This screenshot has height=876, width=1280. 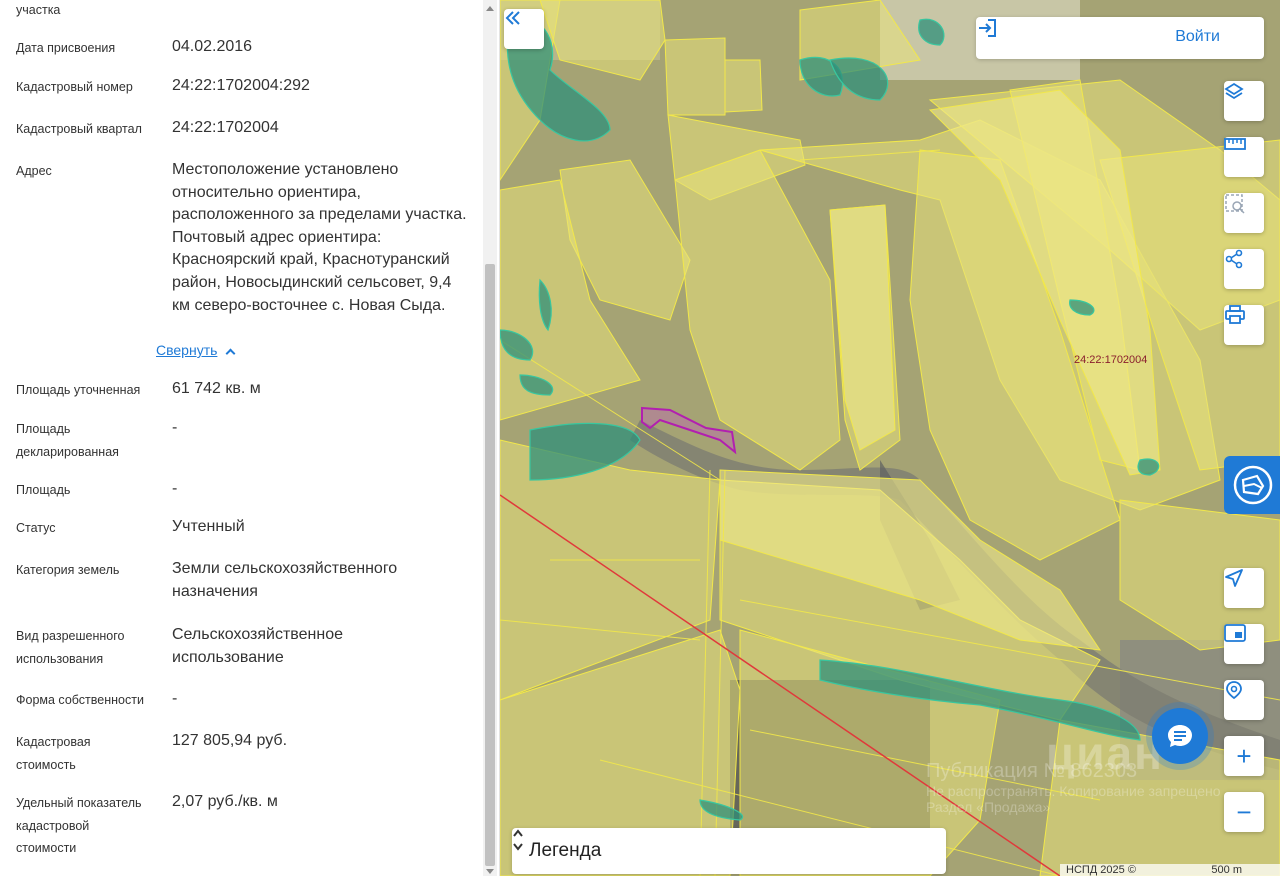 What do you see at coordinates (729, 851) in the screenshot?
I see `legend-dropdown: Легенда` at bounding box center [729, 851].